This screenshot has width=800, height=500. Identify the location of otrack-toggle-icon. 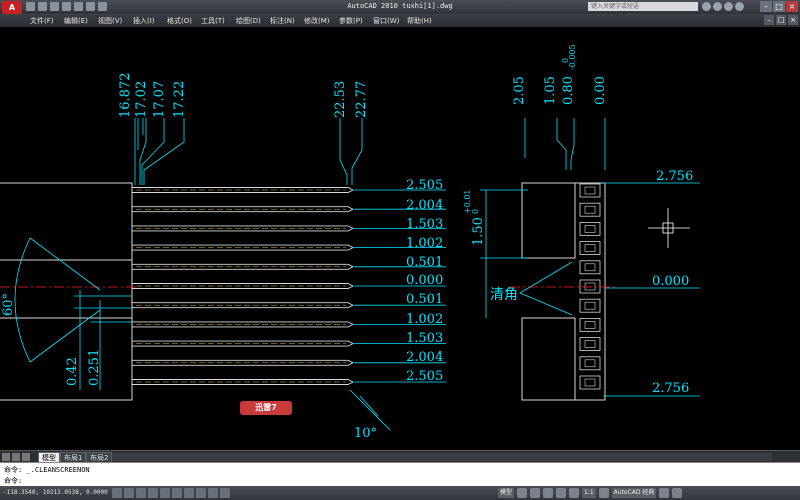
(177, 493).